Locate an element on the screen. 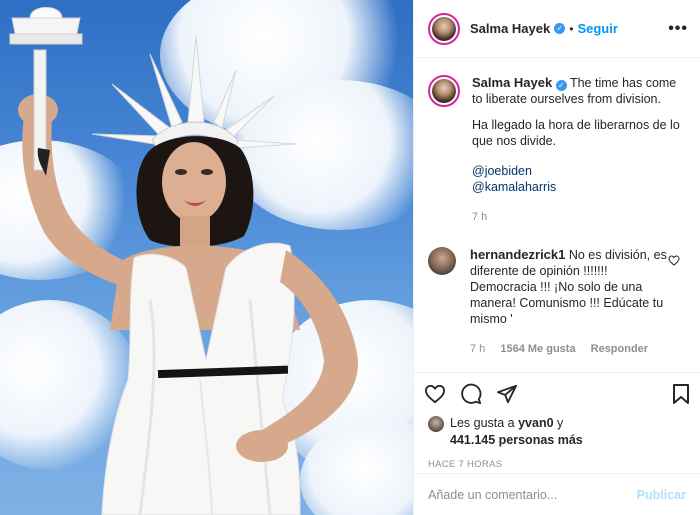 The width and height of the screenshot is (700, 515). caption-timestamp: 7 h is located at coordinates (578, 217).